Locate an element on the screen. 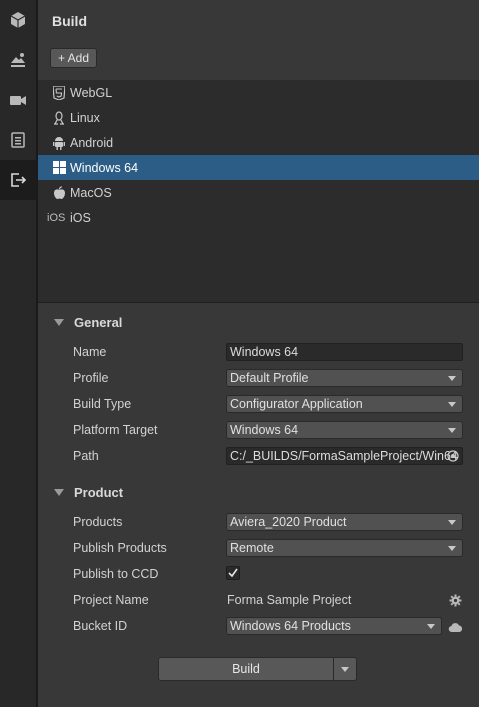 This screenshot has height=707, width=479. platform-item-macos: MacOS is located at coordinates (258, 192).